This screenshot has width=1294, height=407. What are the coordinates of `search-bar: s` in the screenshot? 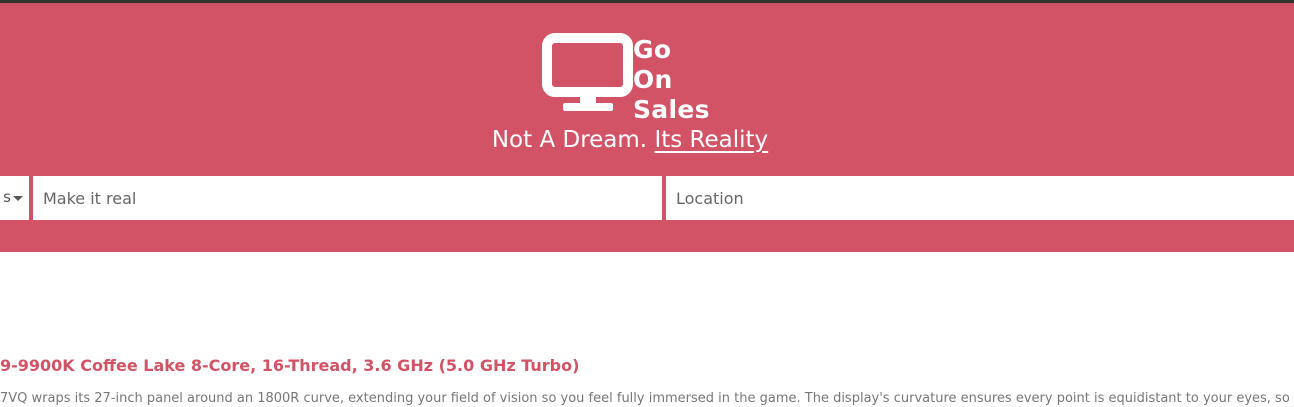 It's located at (647, 198).